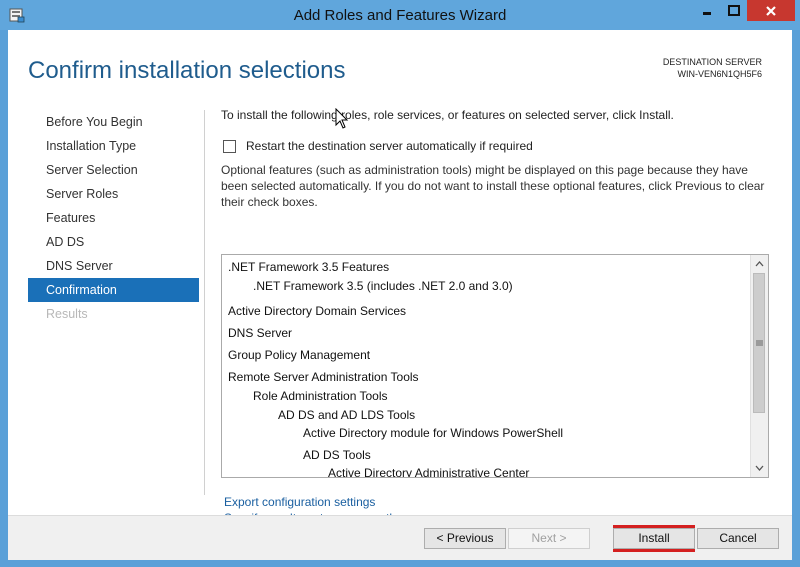 Image resolution: width=800 pixels, height=567 pixels. Describe the element at coordinates (113, 290) in the screenshot. I see `nav-item-confirmation: Confirmation` at that location.